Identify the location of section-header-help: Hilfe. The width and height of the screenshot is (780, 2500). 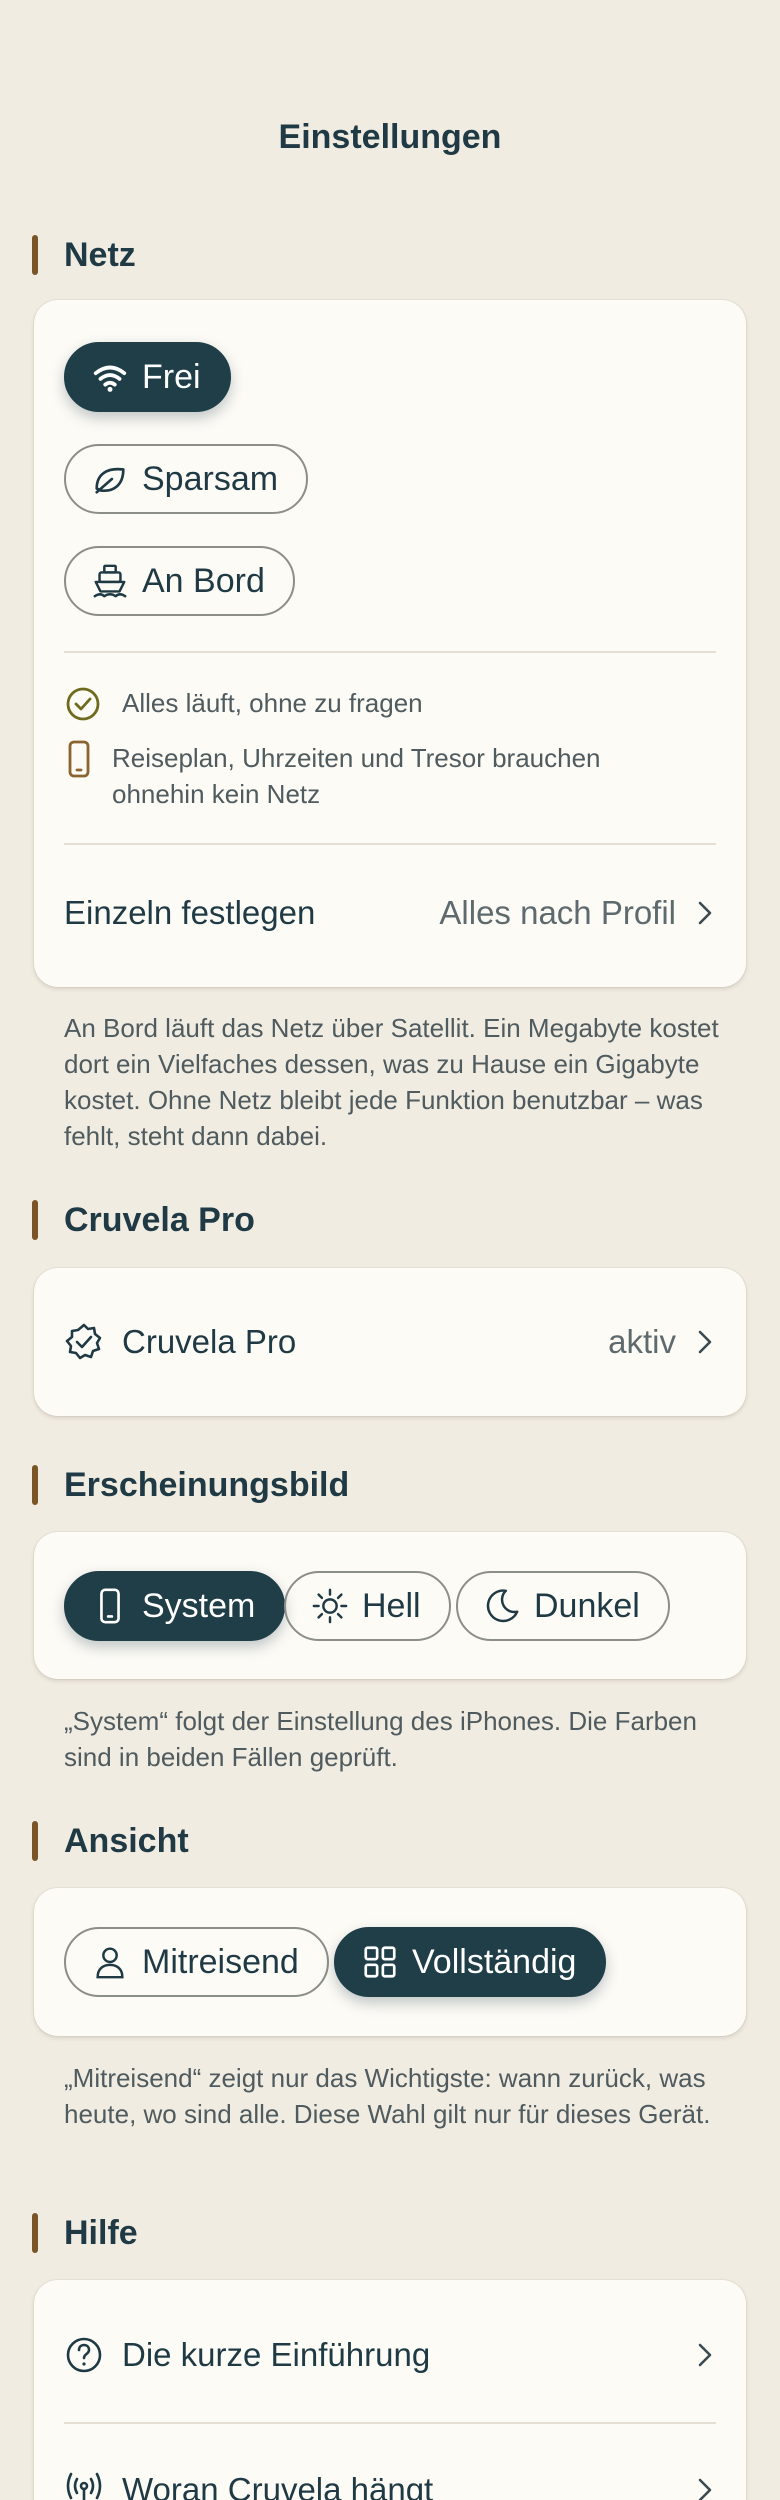
(85, 2233).